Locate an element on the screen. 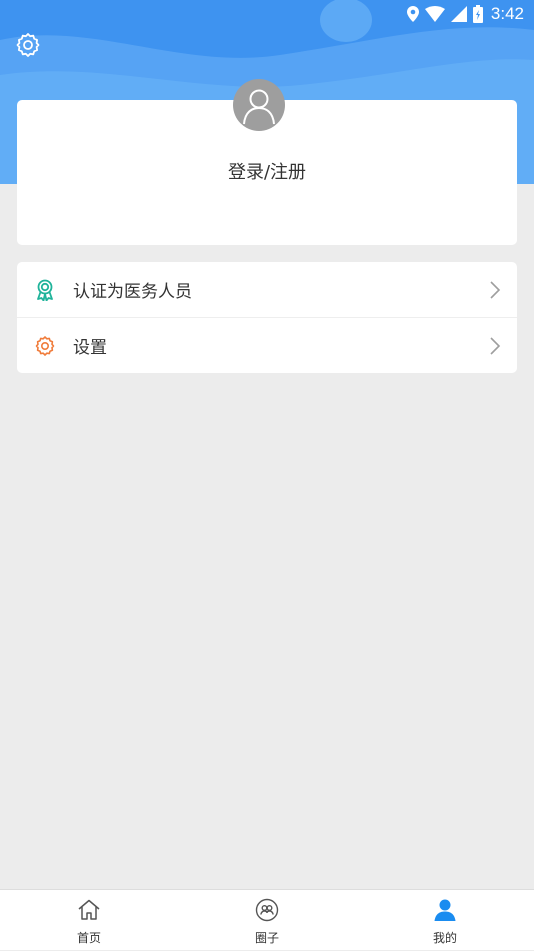 Image resolution: width=534 pixels, height=951 pixels. nav-tab-label: 我的 is located at coordinates (444, 938).